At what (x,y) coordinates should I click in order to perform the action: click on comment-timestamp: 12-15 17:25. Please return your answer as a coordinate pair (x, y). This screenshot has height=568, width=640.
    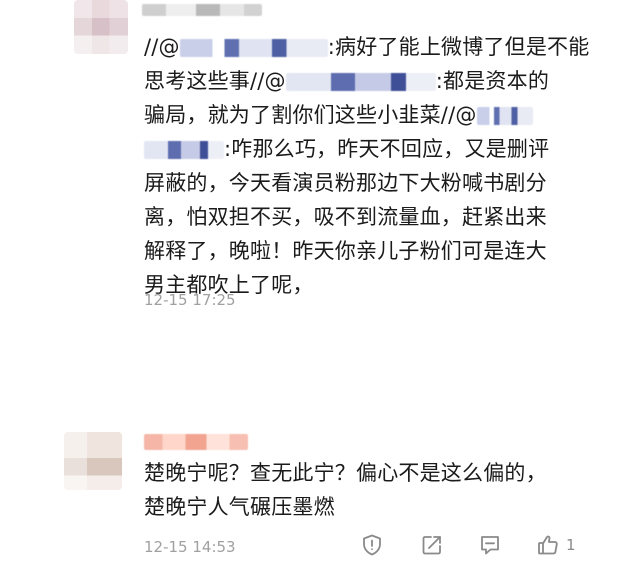
    Looking at the image, I should click on (190, 300).